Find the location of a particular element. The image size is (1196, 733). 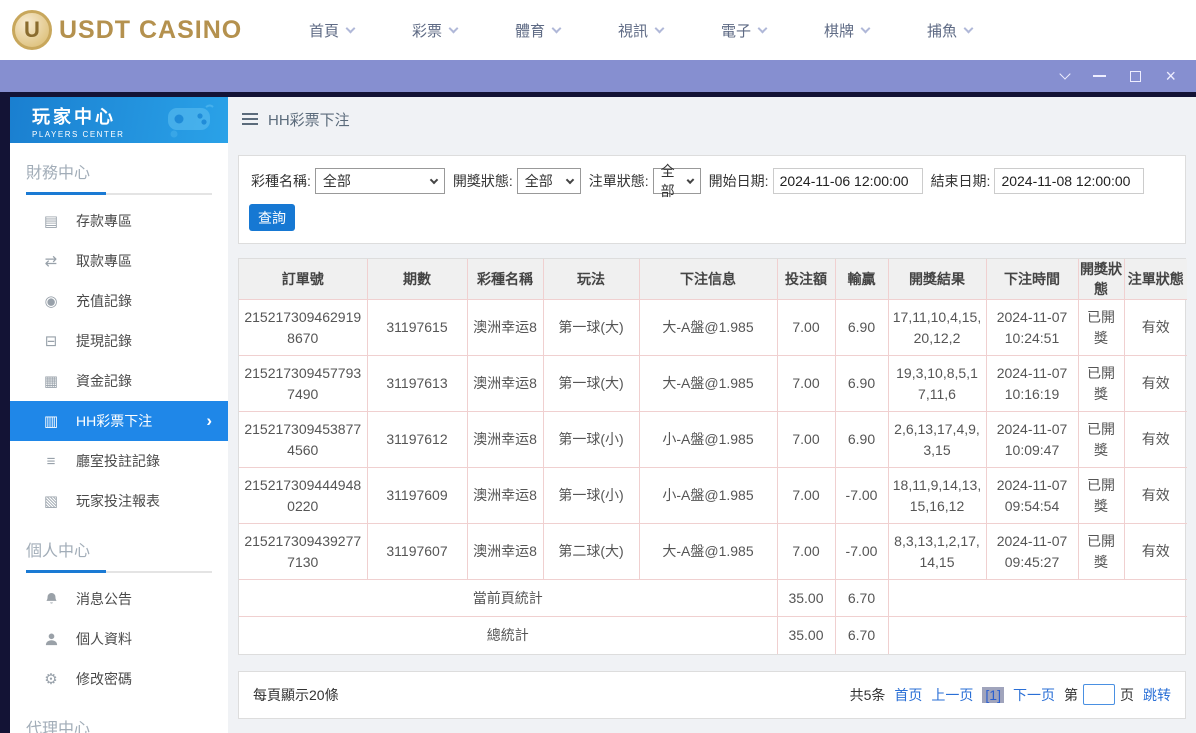

sidebar-item: ▦ 資金記錄 is located at coordinates (119, 381).